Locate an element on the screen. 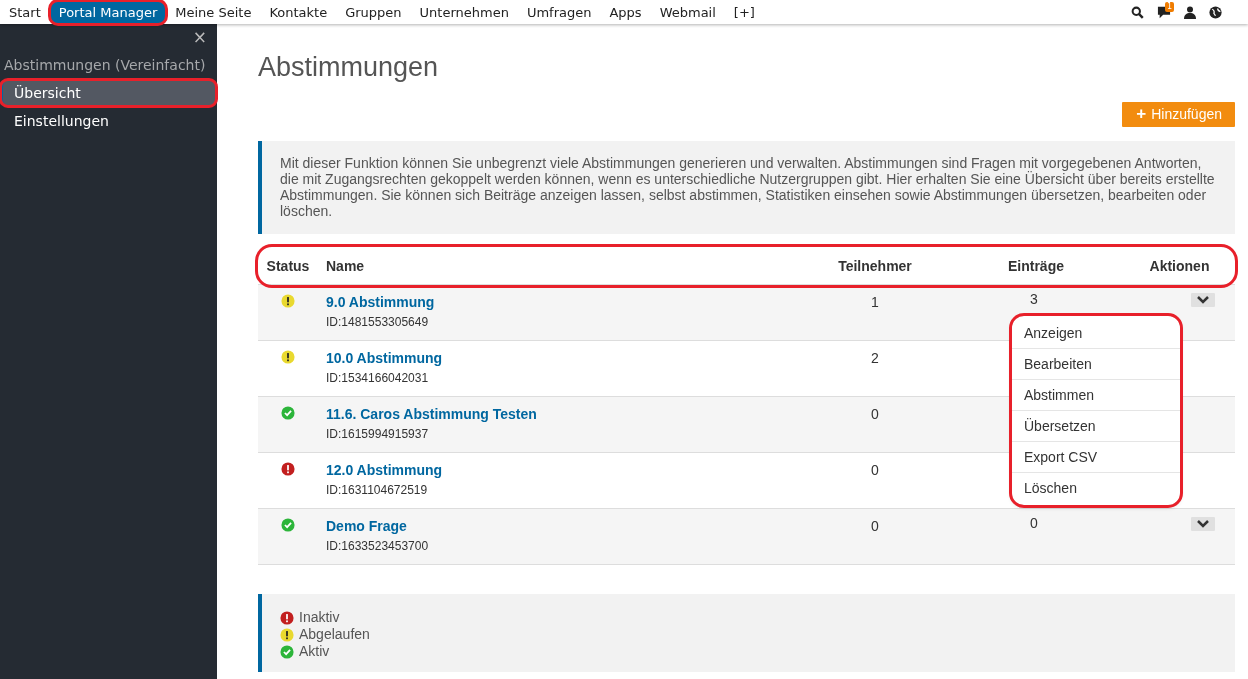 The width and height of the screenshot is (1248, 679). menu-item: Bearbeiten is located at coordinates (1096, 364).